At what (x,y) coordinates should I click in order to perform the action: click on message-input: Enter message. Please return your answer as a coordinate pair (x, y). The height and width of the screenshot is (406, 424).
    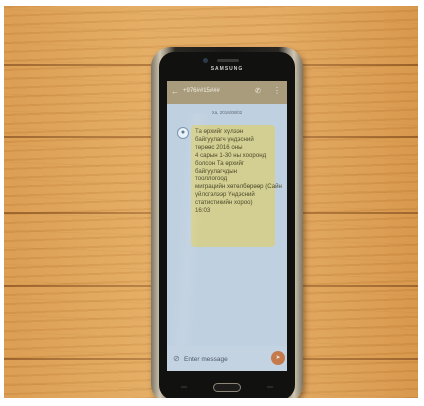
    Looking at the image, I should click on (206, 359).